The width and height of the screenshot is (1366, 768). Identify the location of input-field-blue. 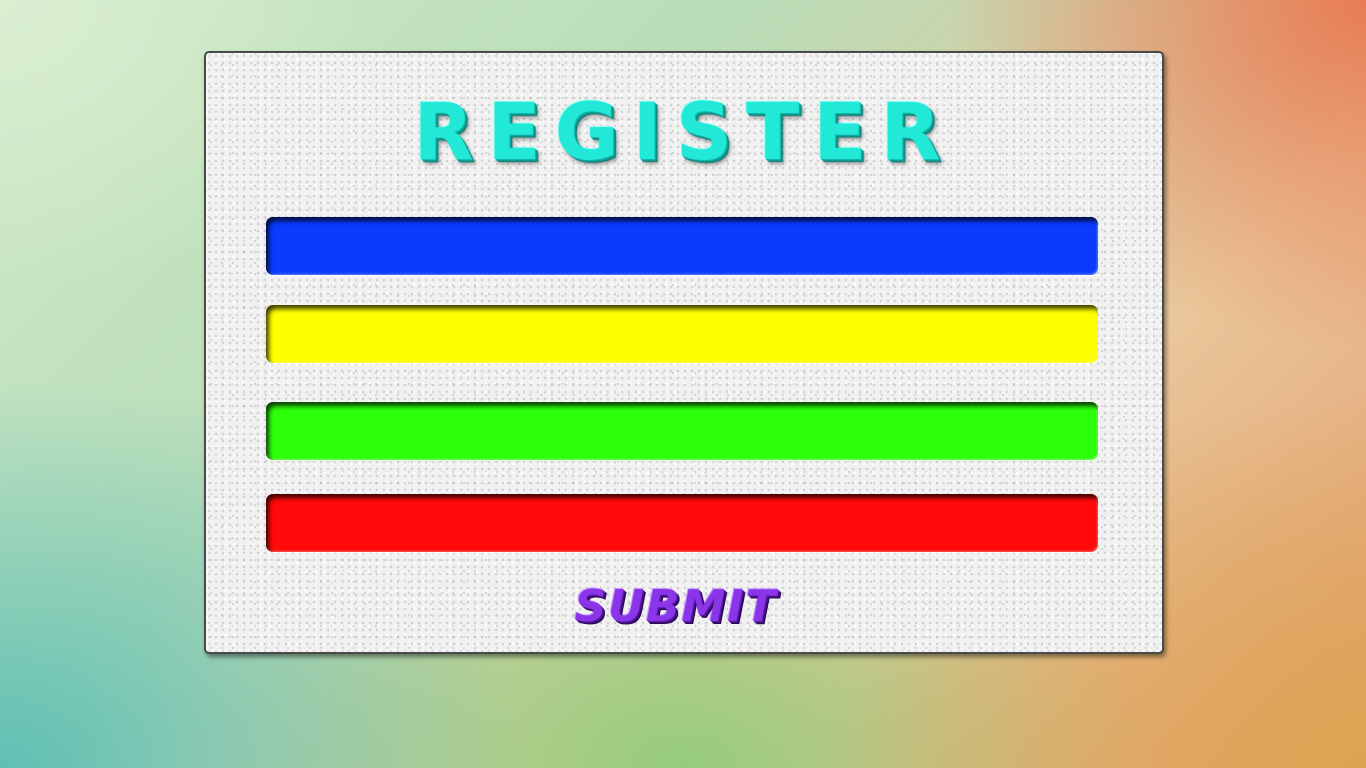
(682, 246).